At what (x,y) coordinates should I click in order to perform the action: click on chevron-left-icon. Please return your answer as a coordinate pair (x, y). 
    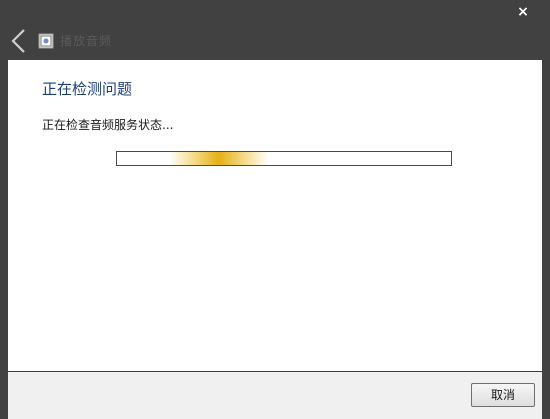
    Looking at the image, I should click on (18, 41).